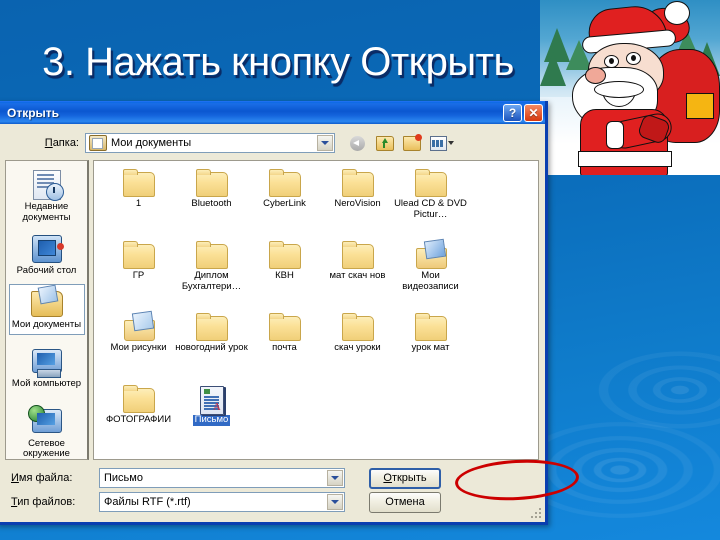 This screenshot has width=720, height=540. What do you see at coordinates (151, 143) in the screenshot?
I see `folder-combo-value: Мои документы` at bounding box center [151, 143].